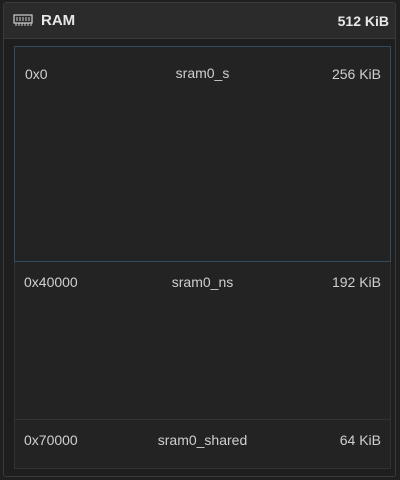  I want to click on region-name: sram0_shared, so click(202, 440).